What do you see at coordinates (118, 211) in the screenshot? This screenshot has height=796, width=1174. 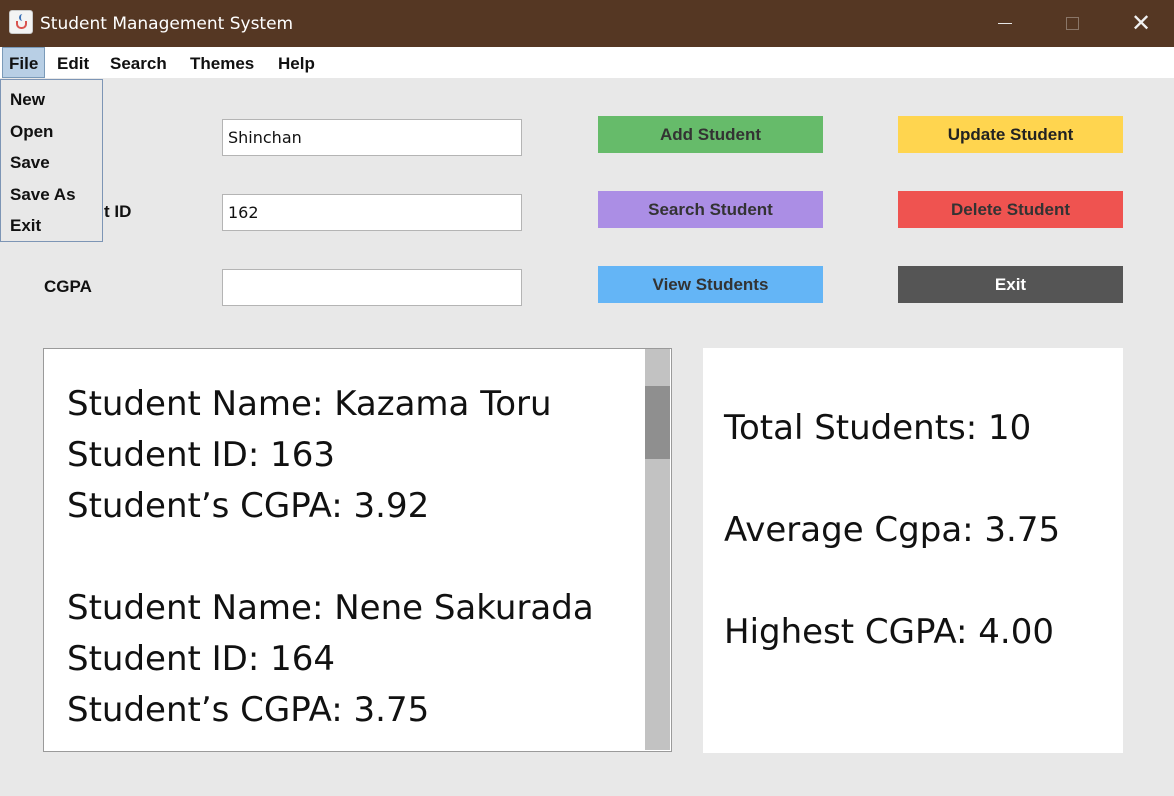 I see `student-id-label: t ID` at bounding box center [118, 211].